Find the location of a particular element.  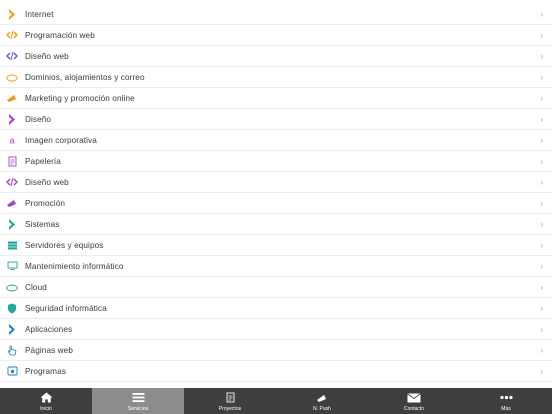

tab-label: Contacto is located at coordinates (413, 408).